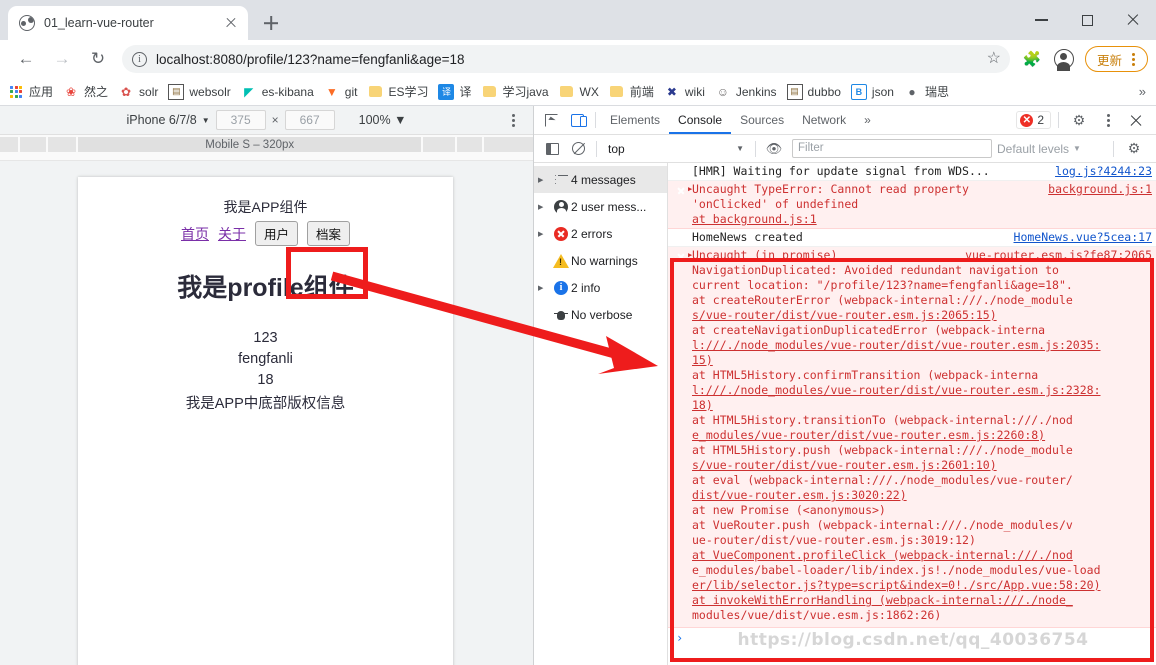  I want to click on maximize-button, so click(1087, 20).